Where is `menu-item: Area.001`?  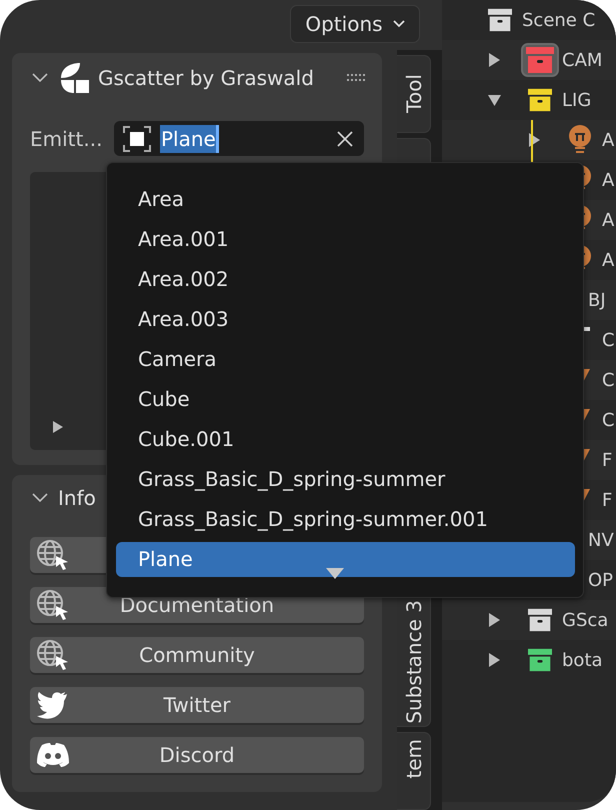
menu-item: Area.001 is located at coordinates (345, 239).